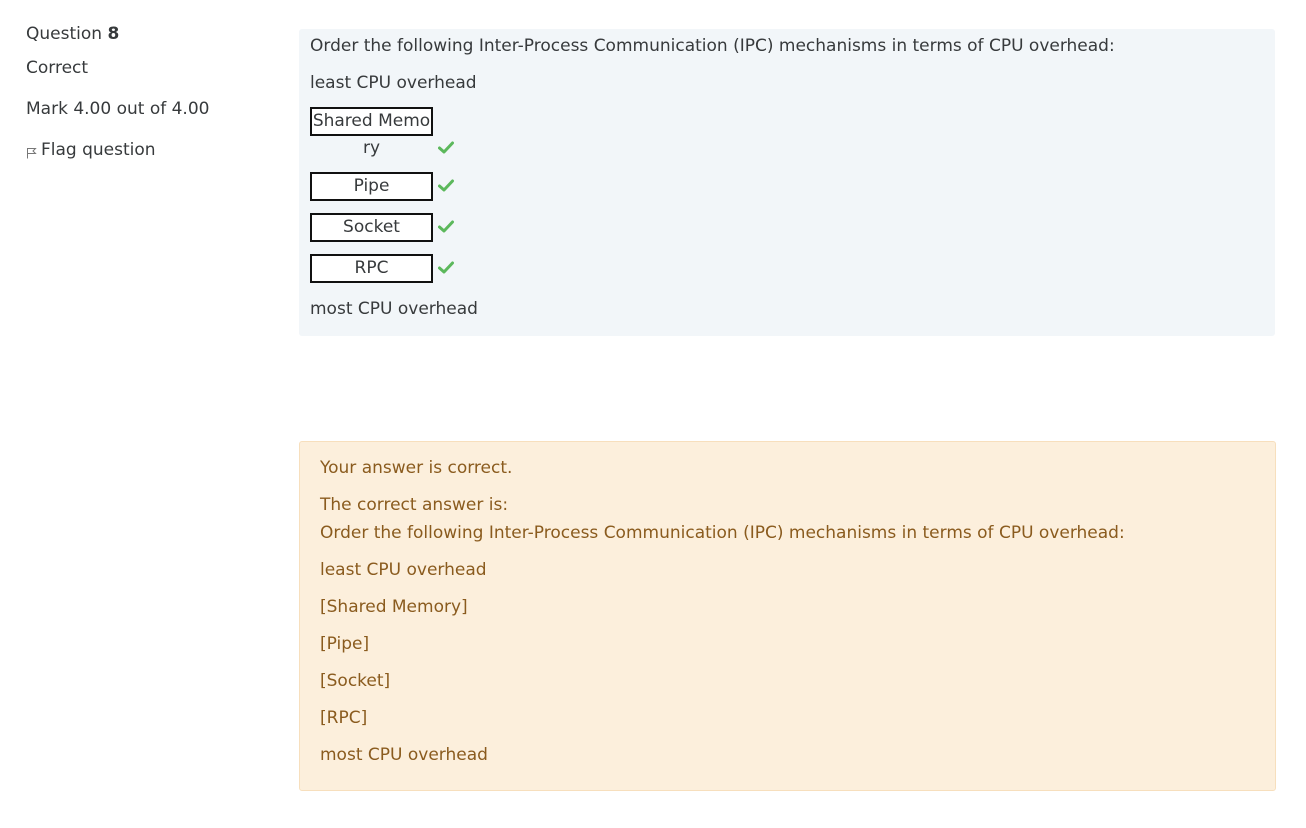 The image size is (1306, 828). I want to click on feedback-item: [Pipe], so click(345, 644).